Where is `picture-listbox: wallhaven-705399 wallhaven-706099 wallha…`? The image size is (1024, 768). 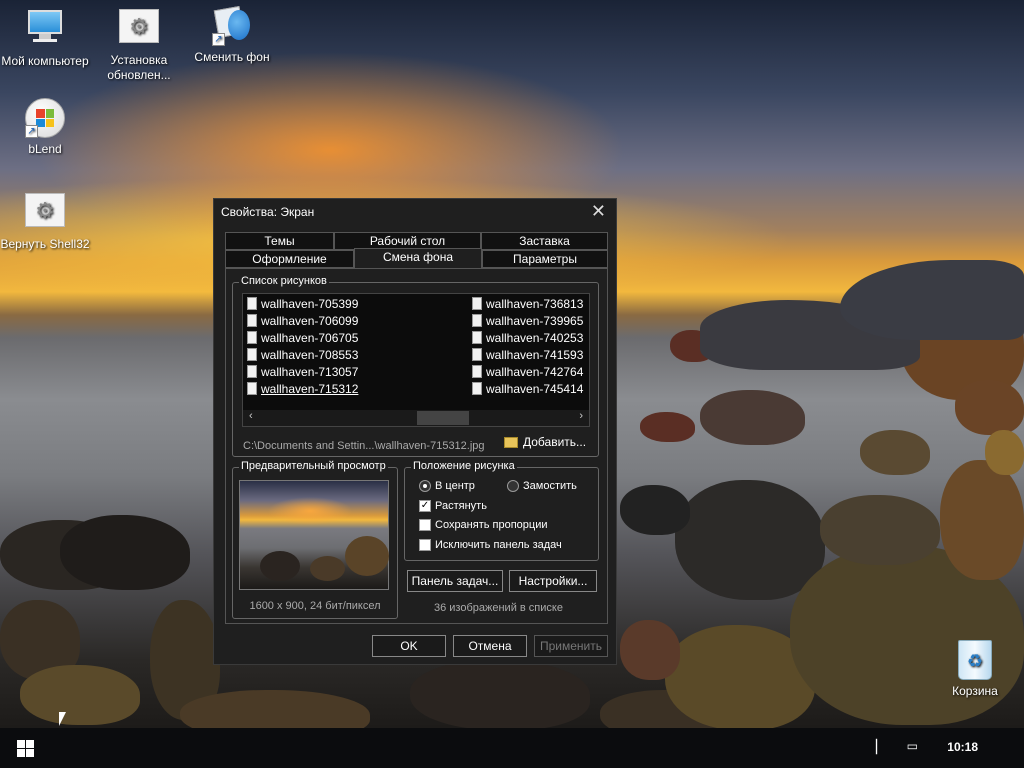
picture-listbox: wallhaven-705399 wallhaven-706099 wallha… is located at coordinates (416, 360).